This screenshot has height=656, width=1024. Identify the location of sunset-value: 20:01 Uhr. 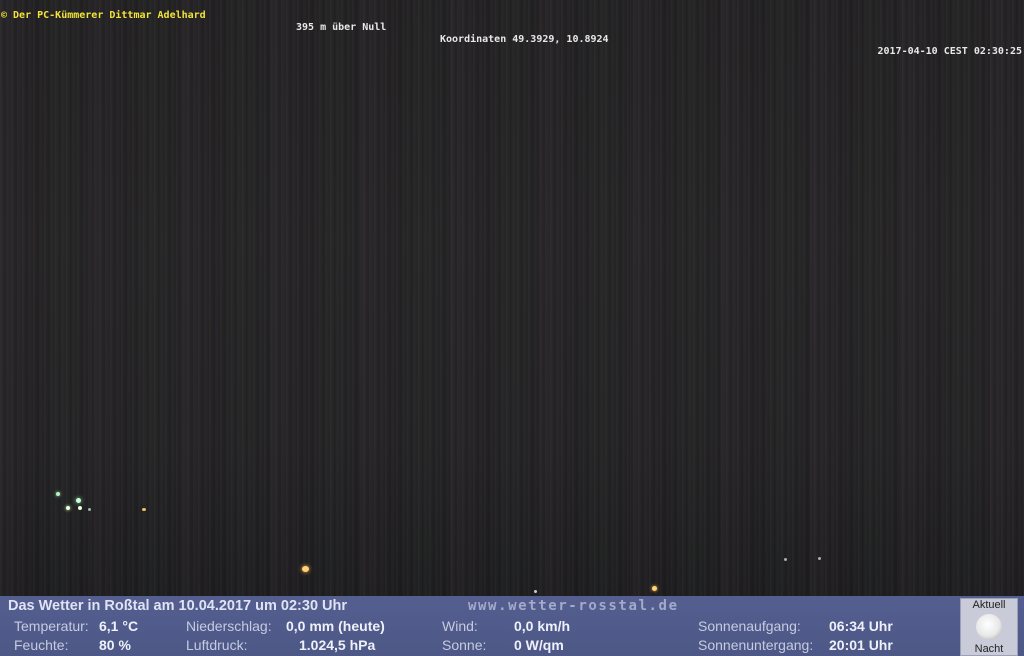
(861, 645).